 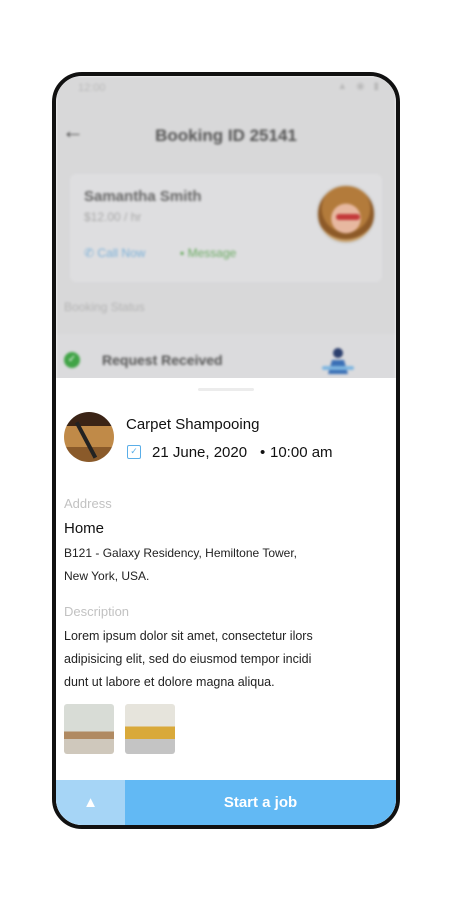 I want to click on message-label: Message, so click(x=212, y=253).